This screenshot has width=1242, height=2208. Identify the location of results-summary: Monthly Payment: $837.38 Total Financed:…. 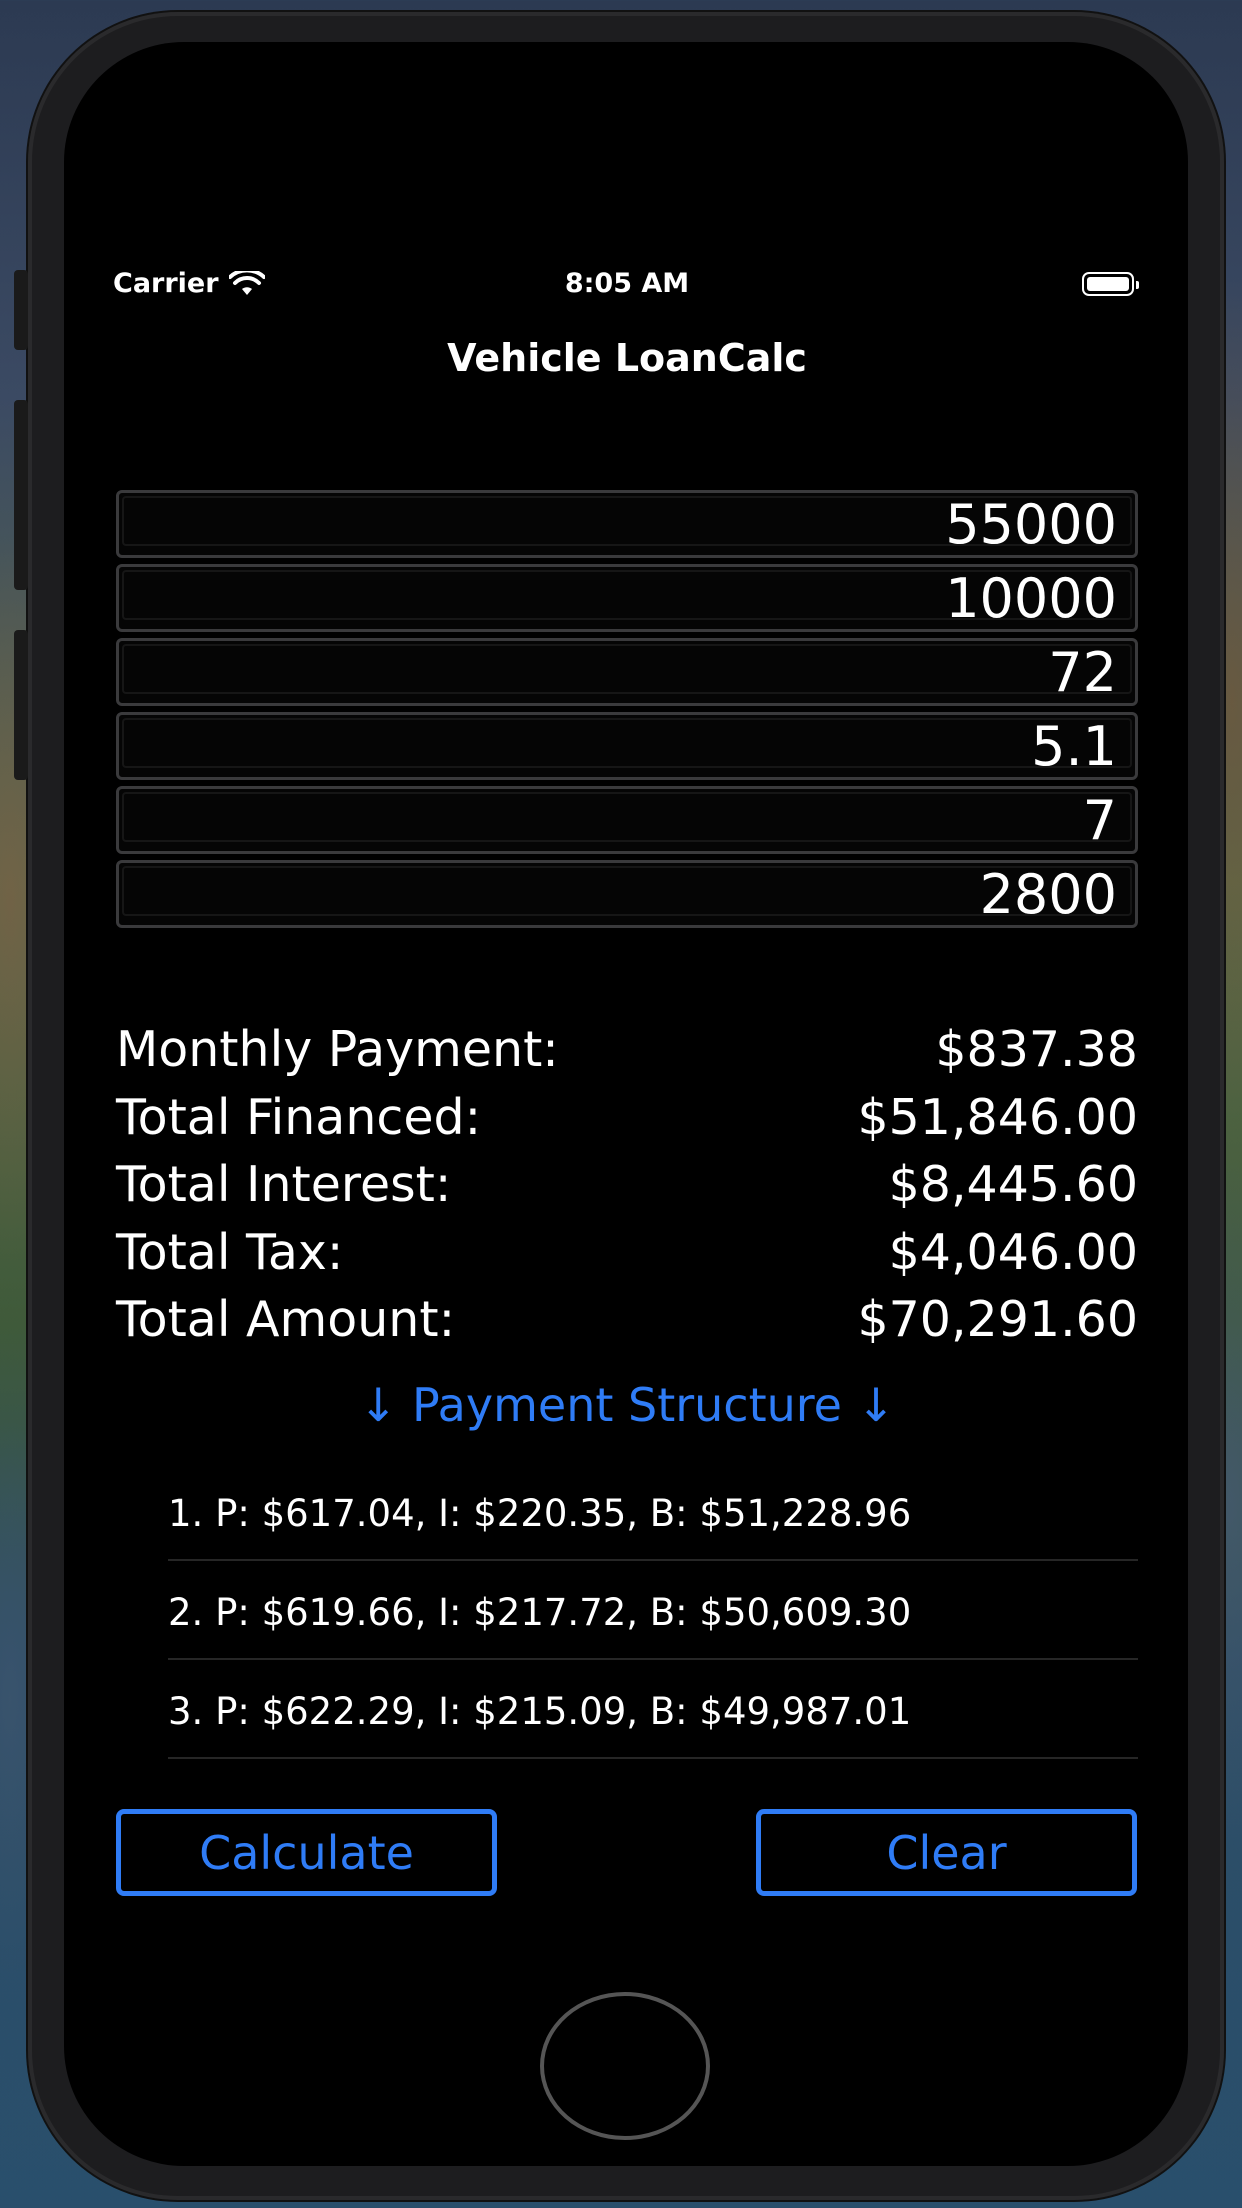
(627, 1185).